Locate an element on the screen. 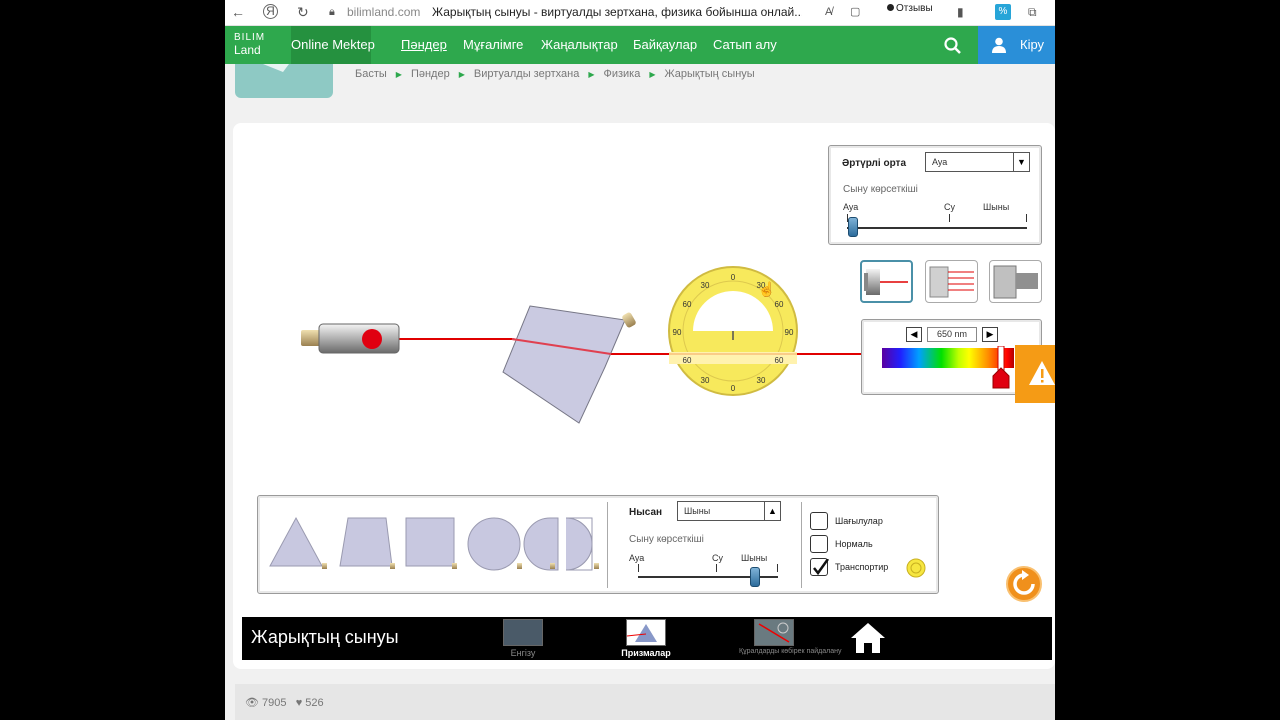  single-ray-button is located at coordinates (886, 281).